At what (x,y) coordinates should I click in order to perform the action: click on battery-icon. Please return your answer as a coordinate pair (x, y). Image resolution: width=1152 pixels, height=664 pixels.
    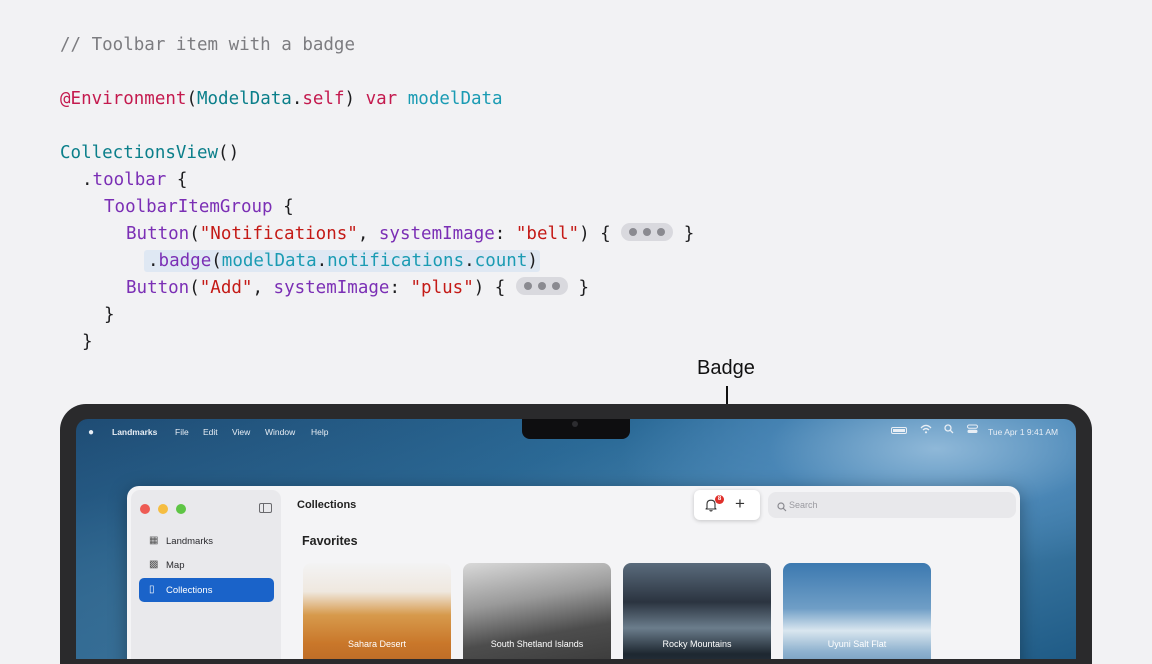
    Looking at the image, I should click on (899, 430).